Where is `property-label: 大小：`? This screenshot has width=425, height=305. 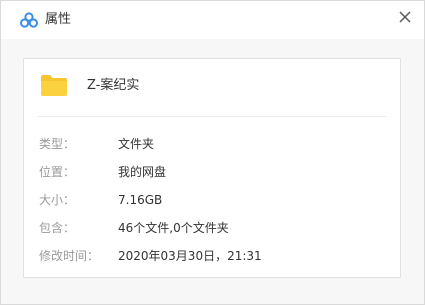 property-label: 大小： is located at coordinates (57, 200).